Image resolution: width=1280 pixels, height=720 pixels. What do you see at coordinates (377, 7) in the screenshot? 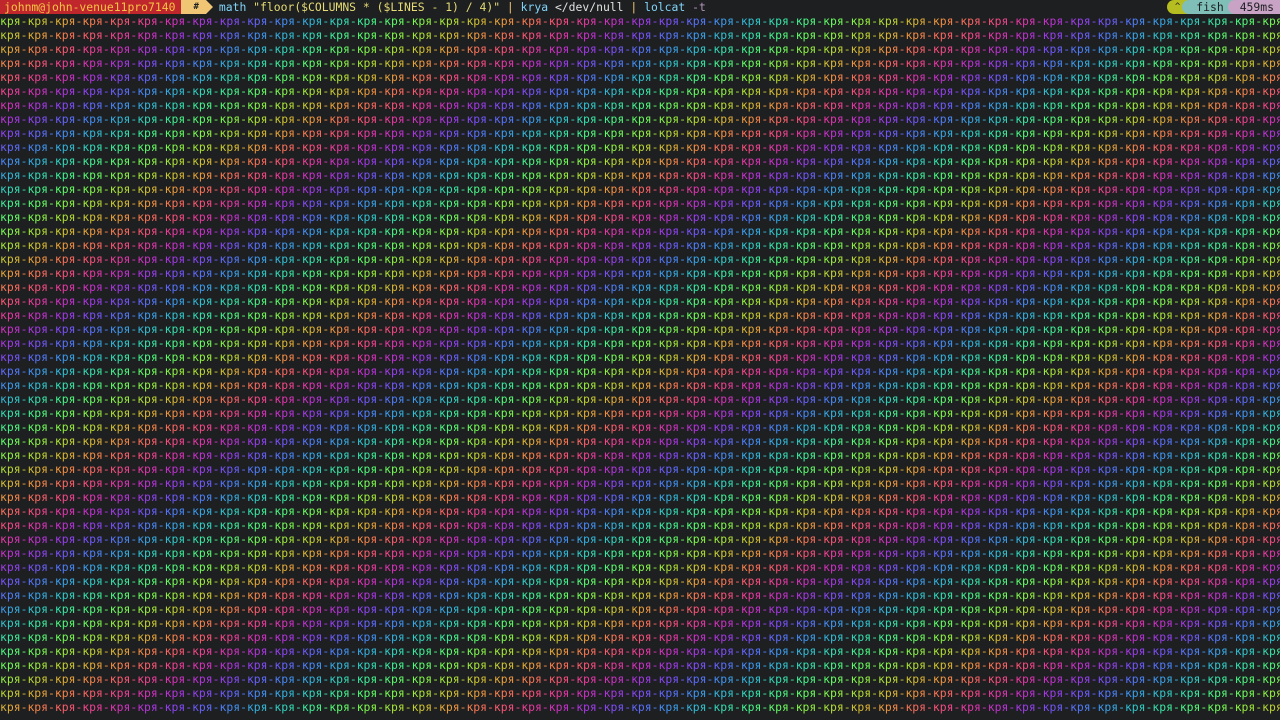
I see `command-math-arg: "floor($COLUMNS * ($LINES - 1) / 4)"` at bounding box center [377, 7].